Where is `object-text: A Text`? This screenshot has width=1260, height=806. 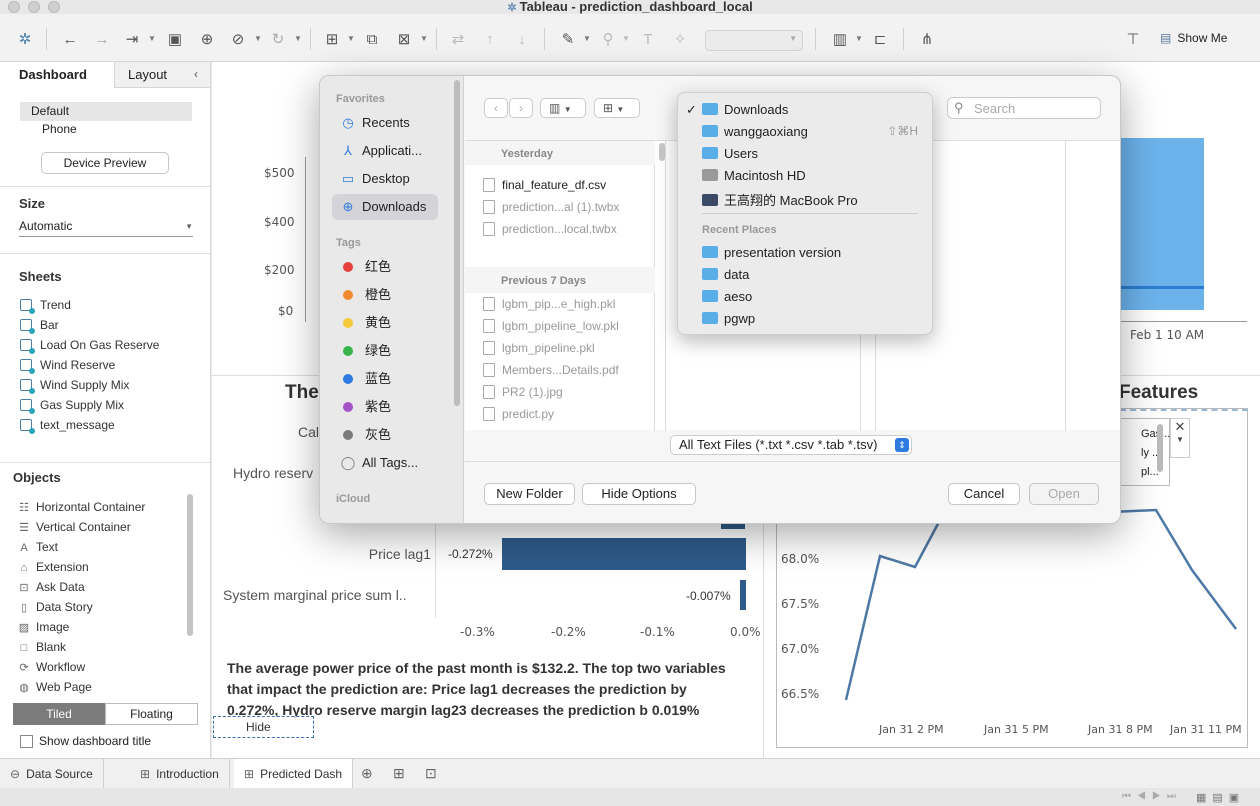
object-text: A Text is located at coordinates (37, 547).